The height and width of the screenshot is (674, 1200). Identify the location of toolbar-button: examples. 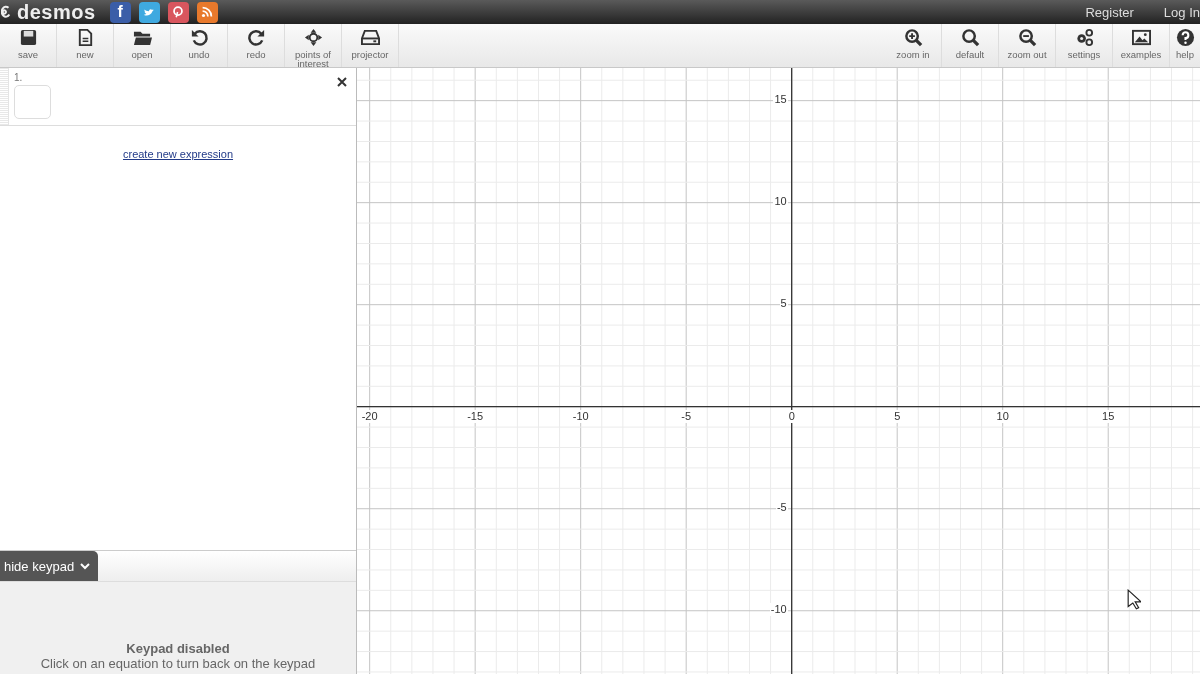
(1141, 45).